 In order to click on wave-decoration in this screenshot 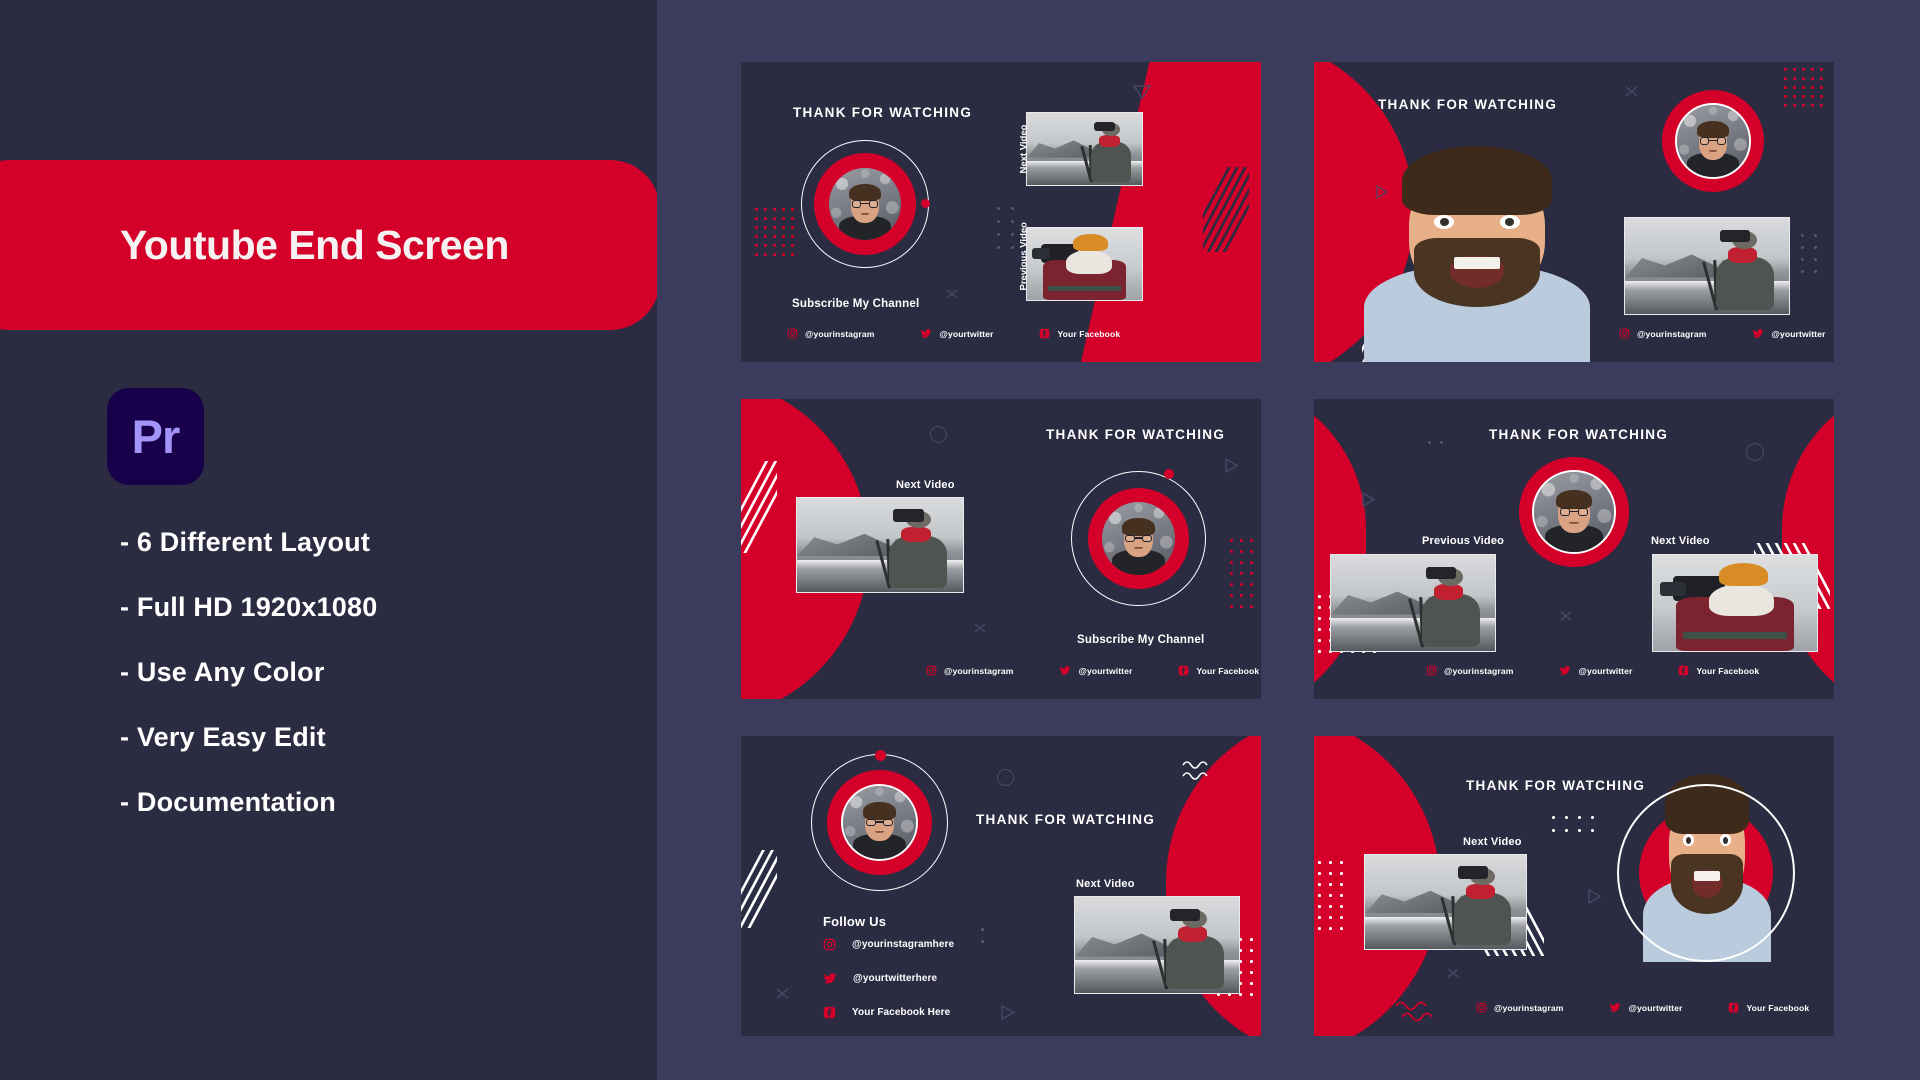, I will do `click(1414, 1011)`.